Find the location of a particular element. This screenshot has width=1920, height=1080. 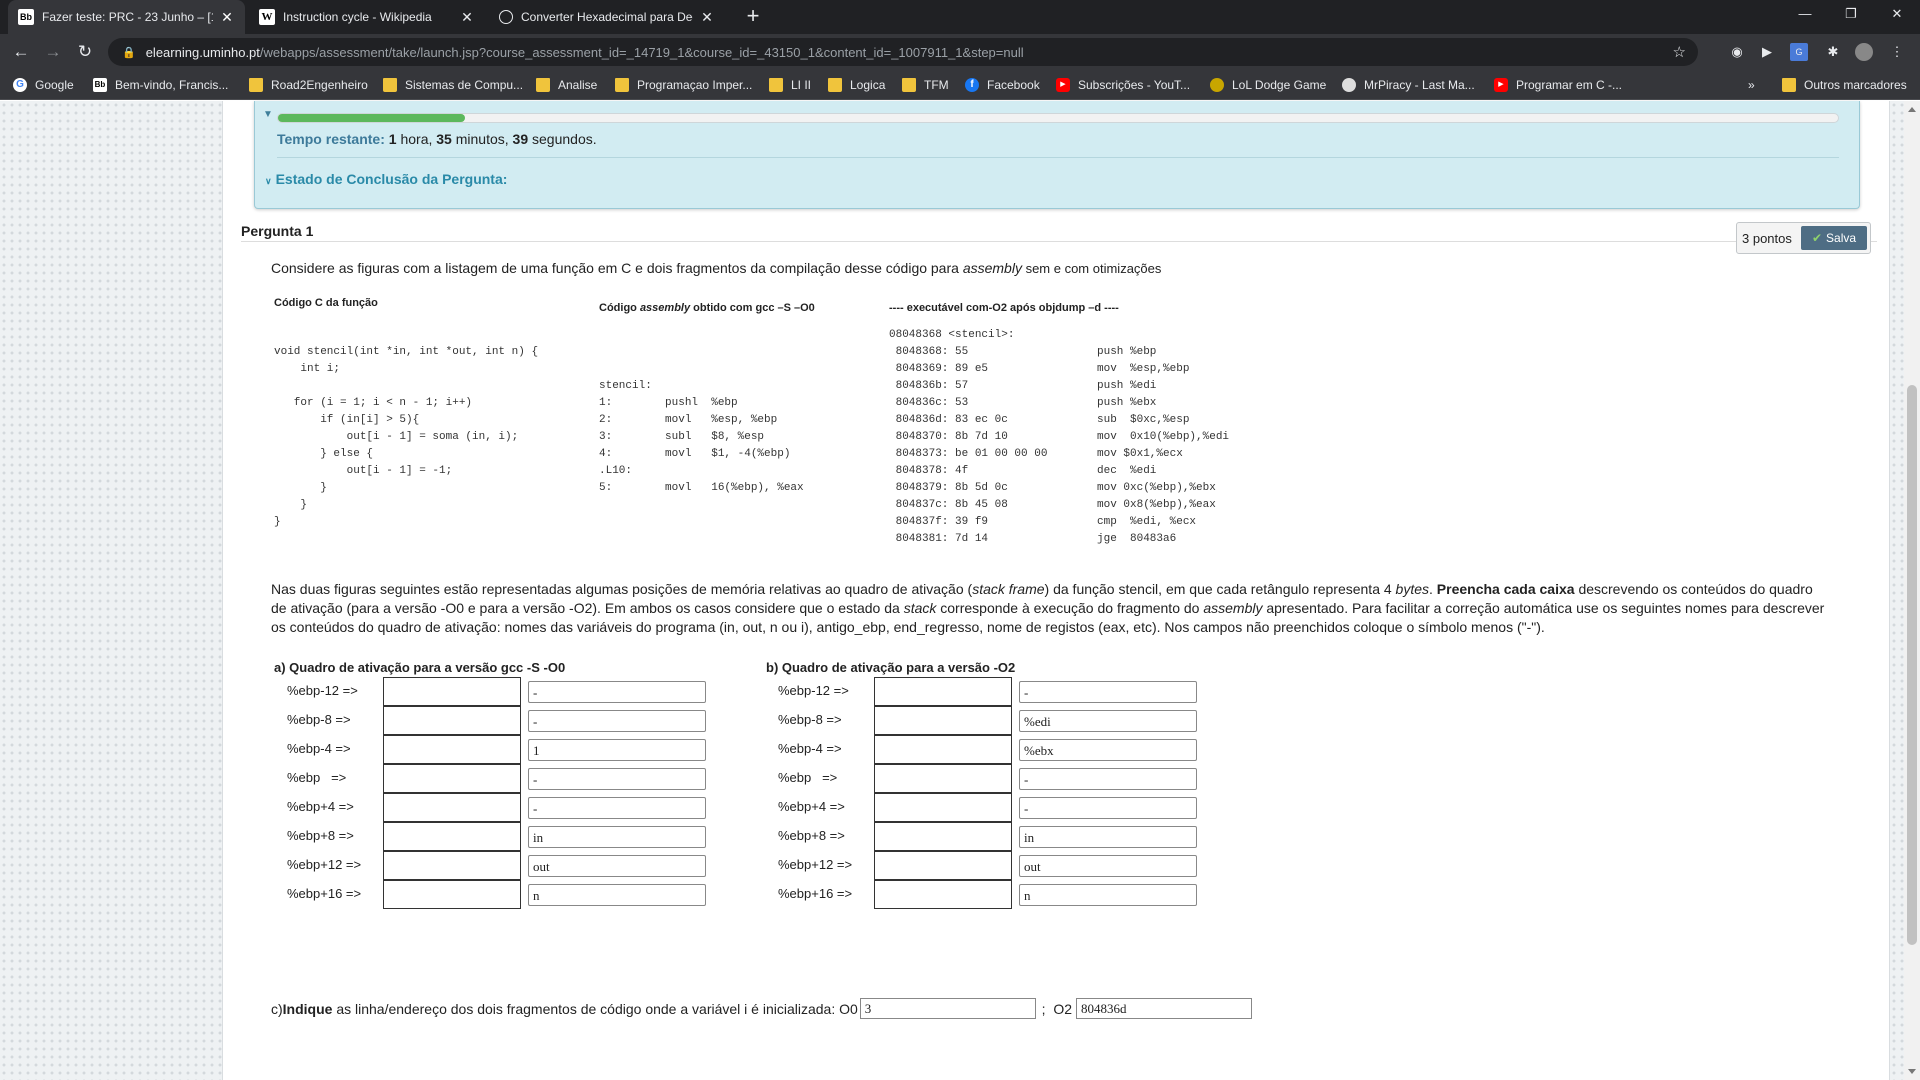

frame-answer-input: 1 is located at coordinates (617, 750).